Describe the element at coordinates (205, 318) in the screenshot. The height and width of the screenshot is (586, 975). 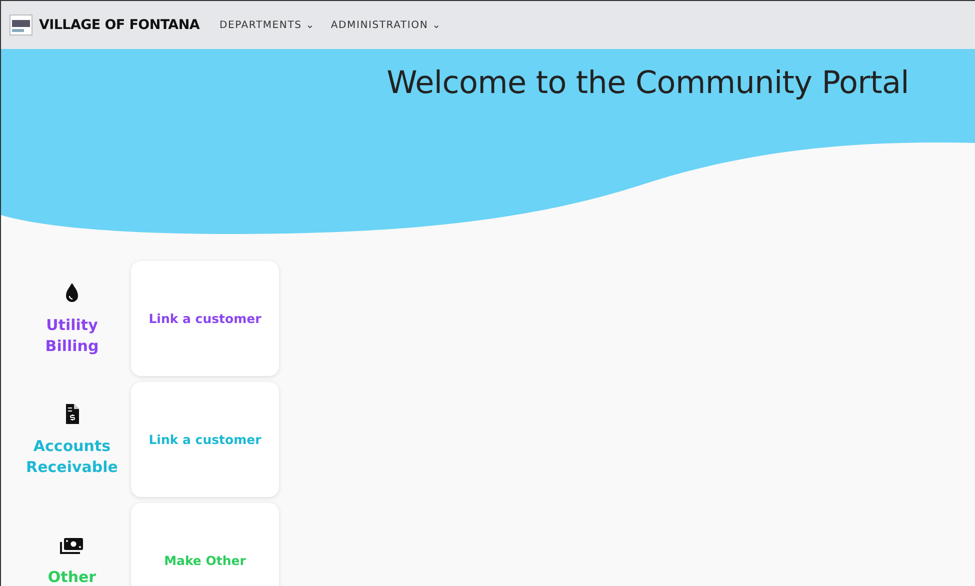
I see `action-card: Link a customer` at that location.